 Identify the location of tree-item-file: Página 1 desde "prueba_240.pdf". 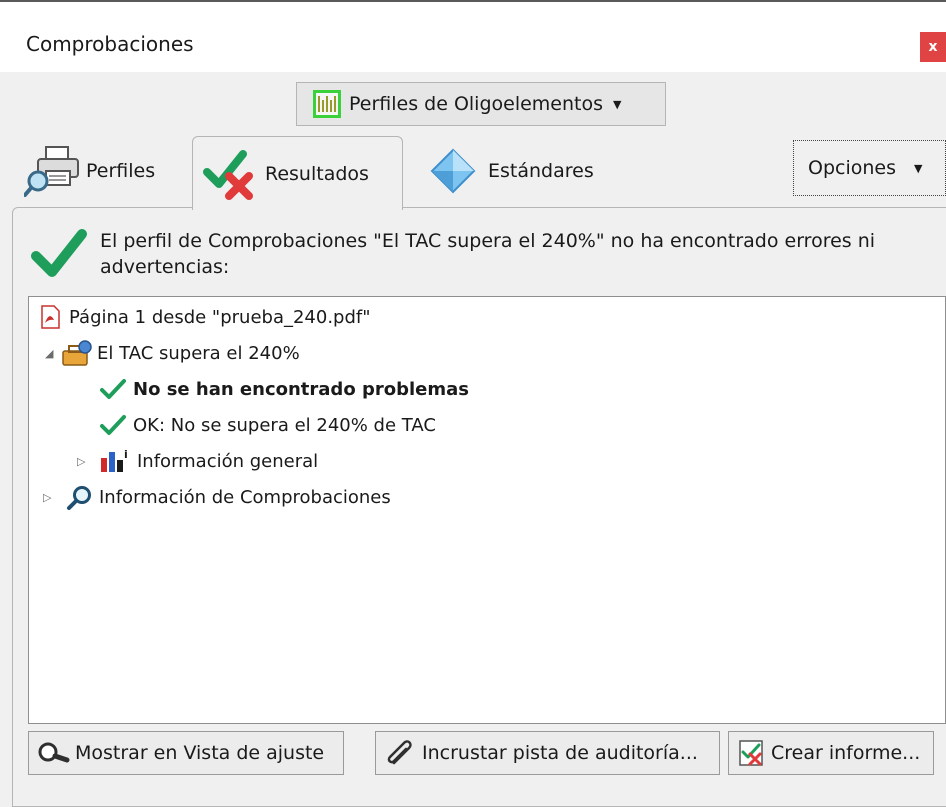
(204, 317).